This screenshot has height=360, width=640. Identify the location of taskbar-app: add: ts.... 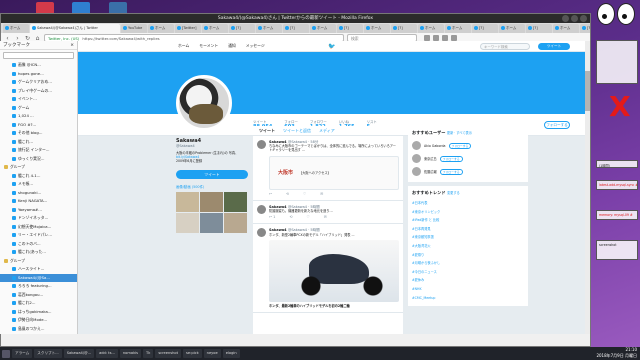
(107, 353).